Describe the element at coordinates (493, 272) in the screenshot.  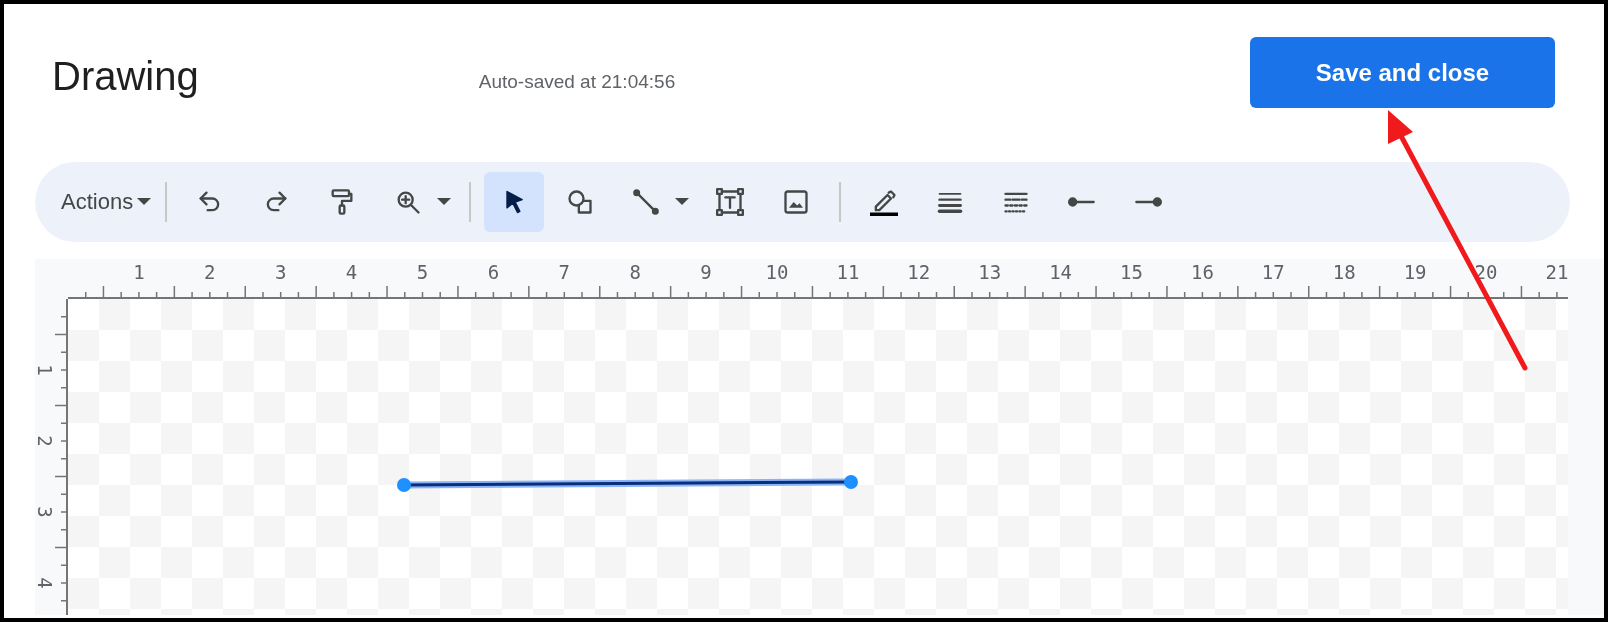
I see `ruler-number: 6` at that location.